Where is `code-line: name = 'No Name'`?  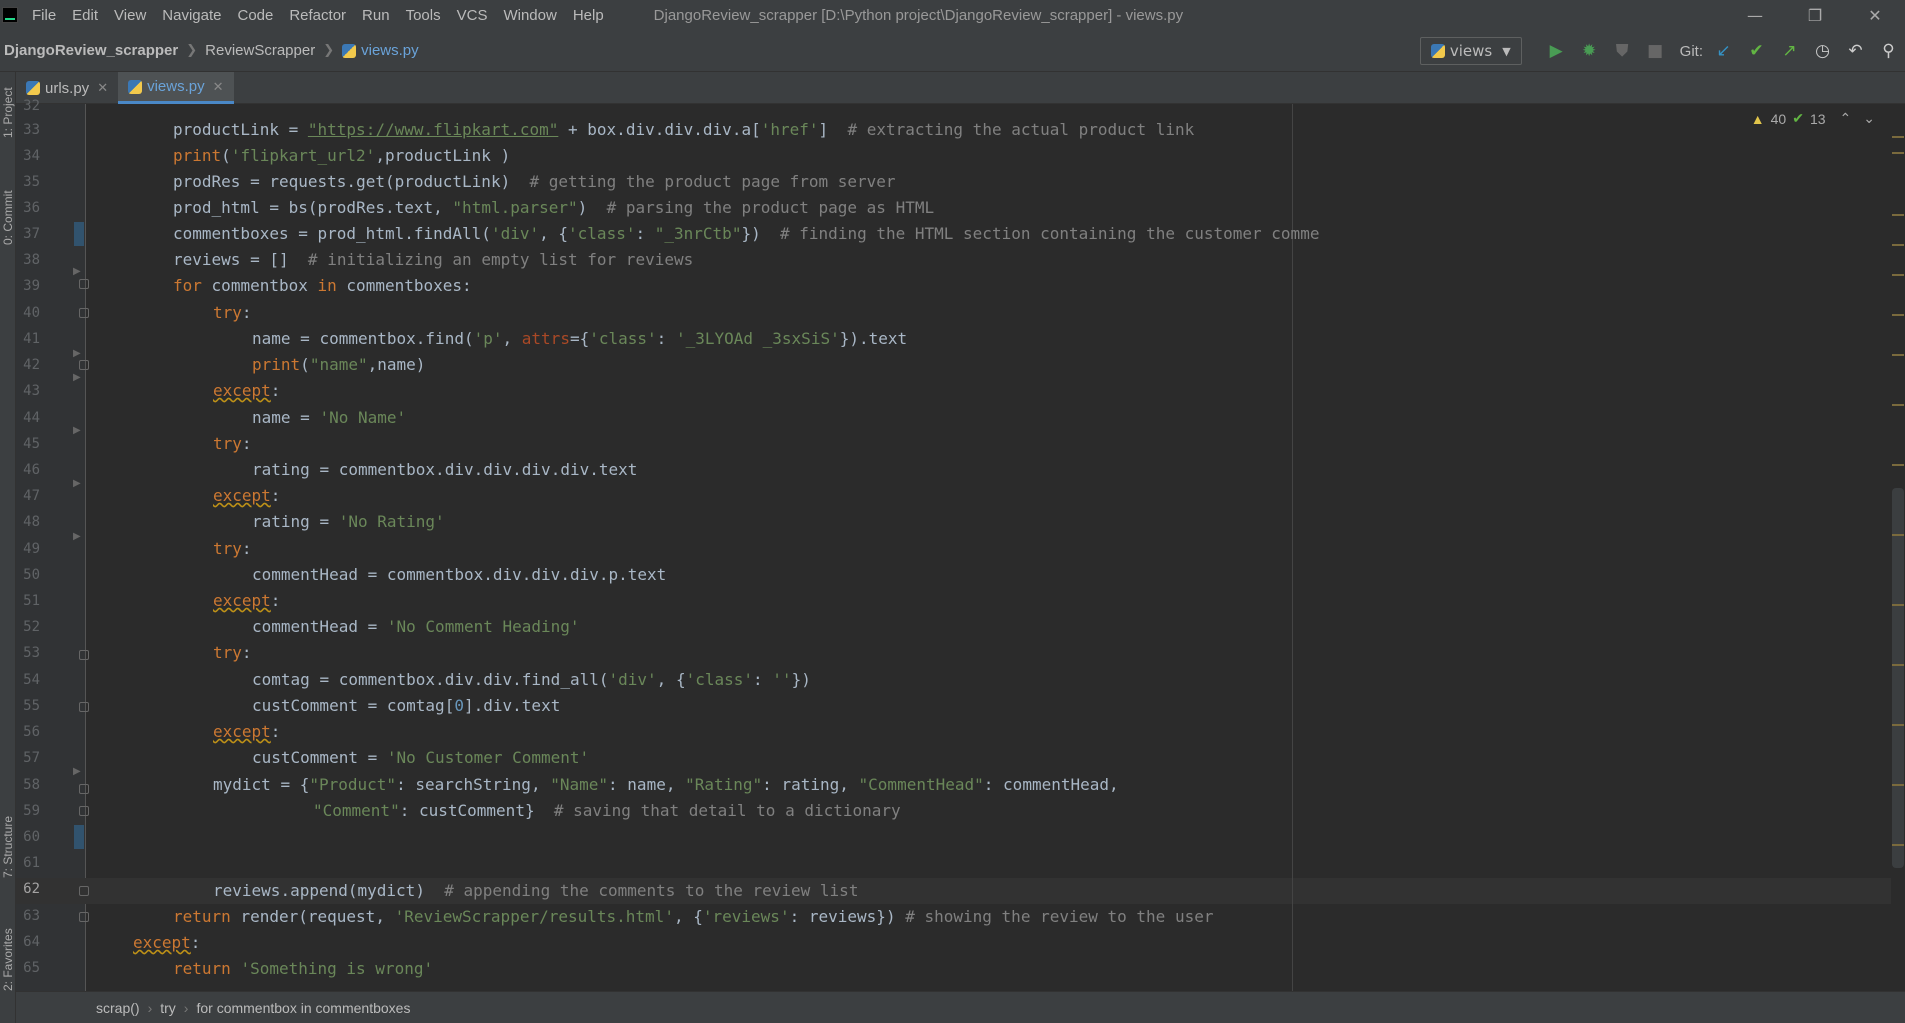
code-line: name = 'No Name' is located at coordinates (329, 418).